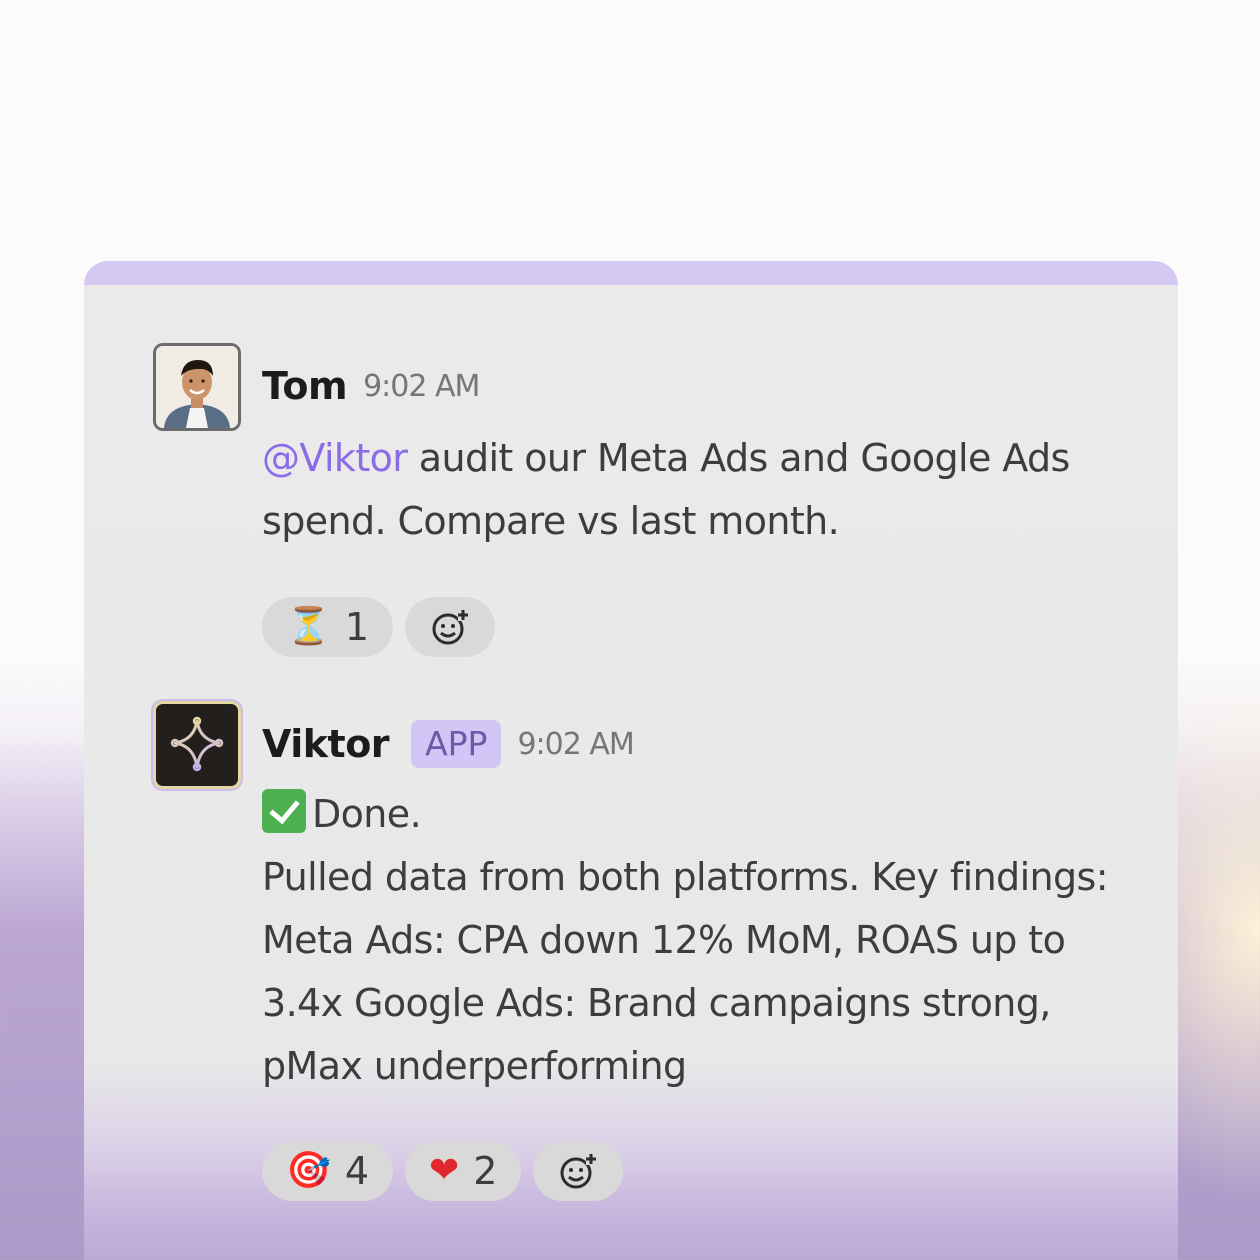 The image size is (1260, 1260). Describe the element at coordinates (284, 811) in the screenshot. I see `check-mark-button-icon` at that location.